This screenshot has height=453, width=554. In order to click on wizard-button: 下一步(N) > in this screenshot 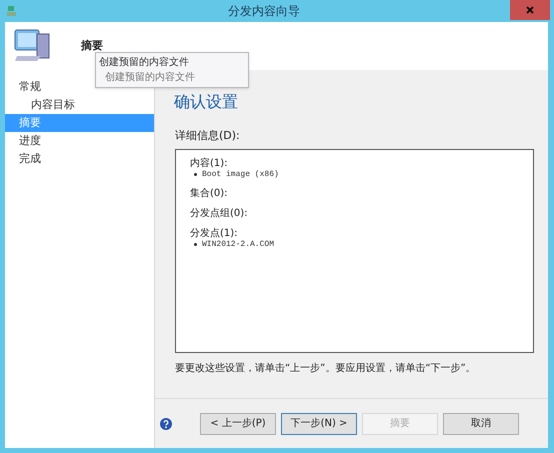, I will do `click(319, 423)`.